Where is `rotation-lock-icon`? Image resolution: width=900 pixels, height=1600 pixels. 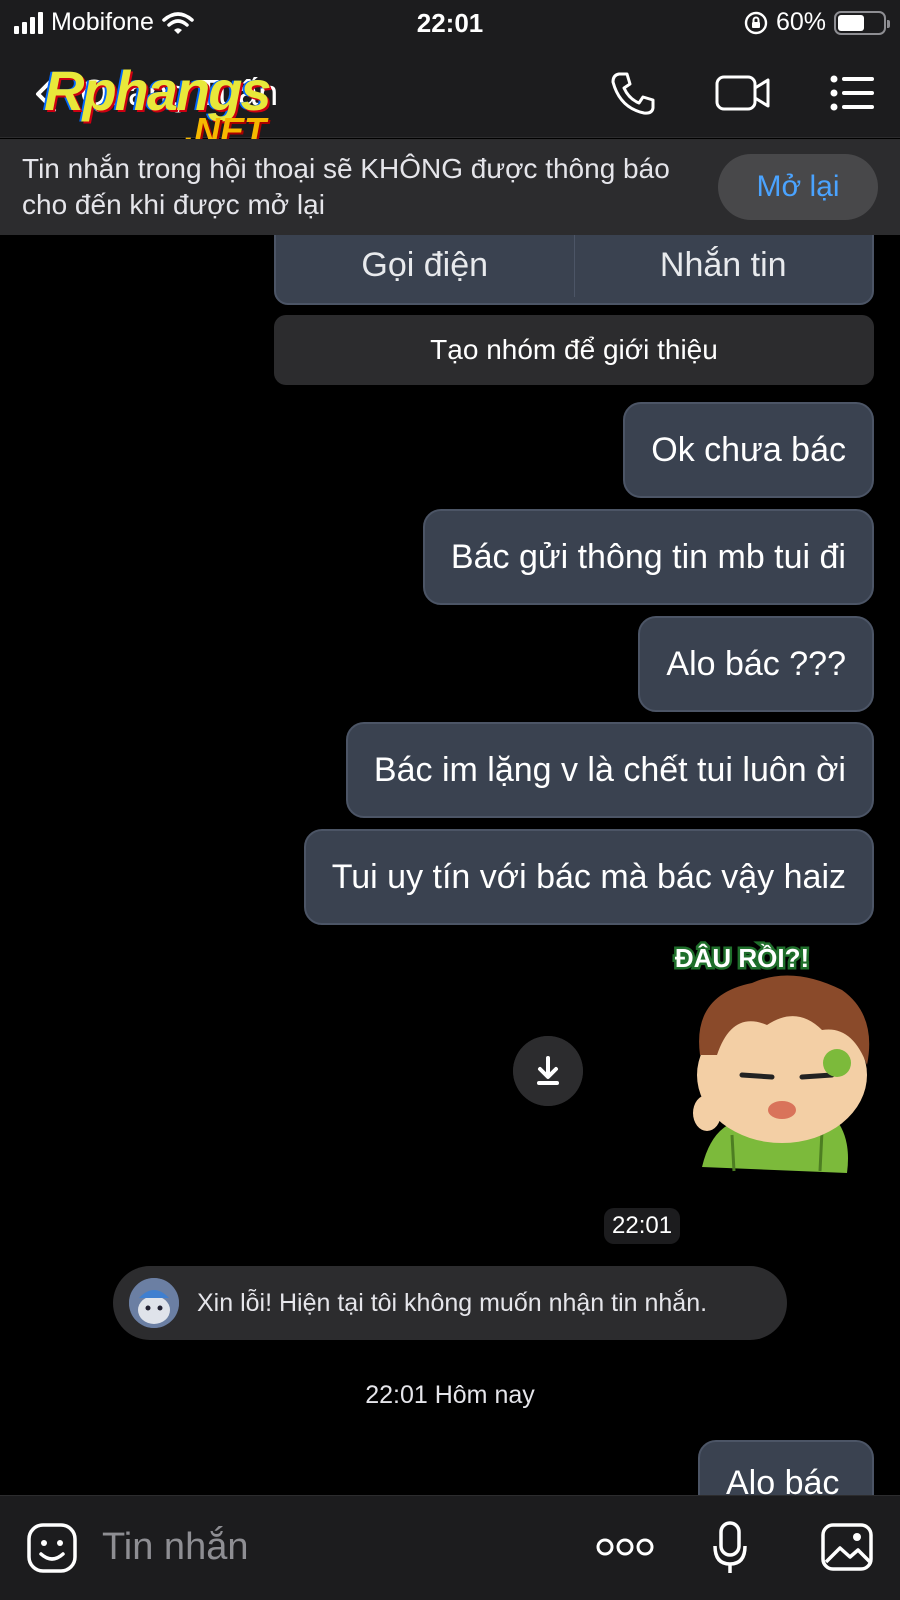
rotation-lock-icon is located at coordinates (756, 22).